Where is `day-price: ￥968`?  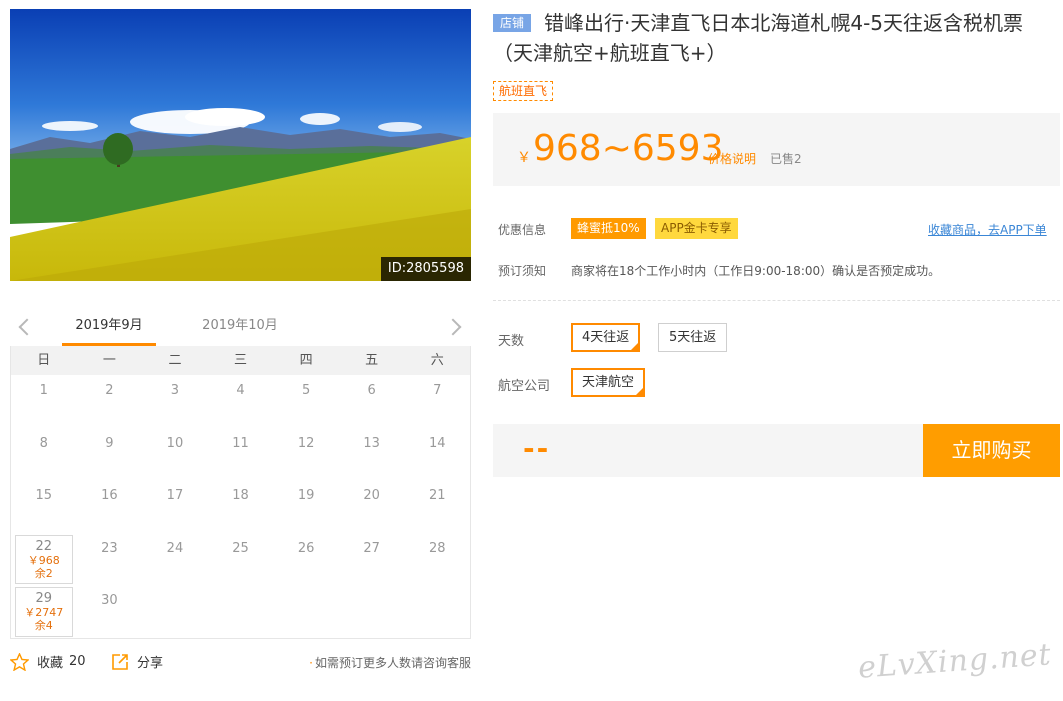 day-price: ￥968 is located at coordinates (43, 560).